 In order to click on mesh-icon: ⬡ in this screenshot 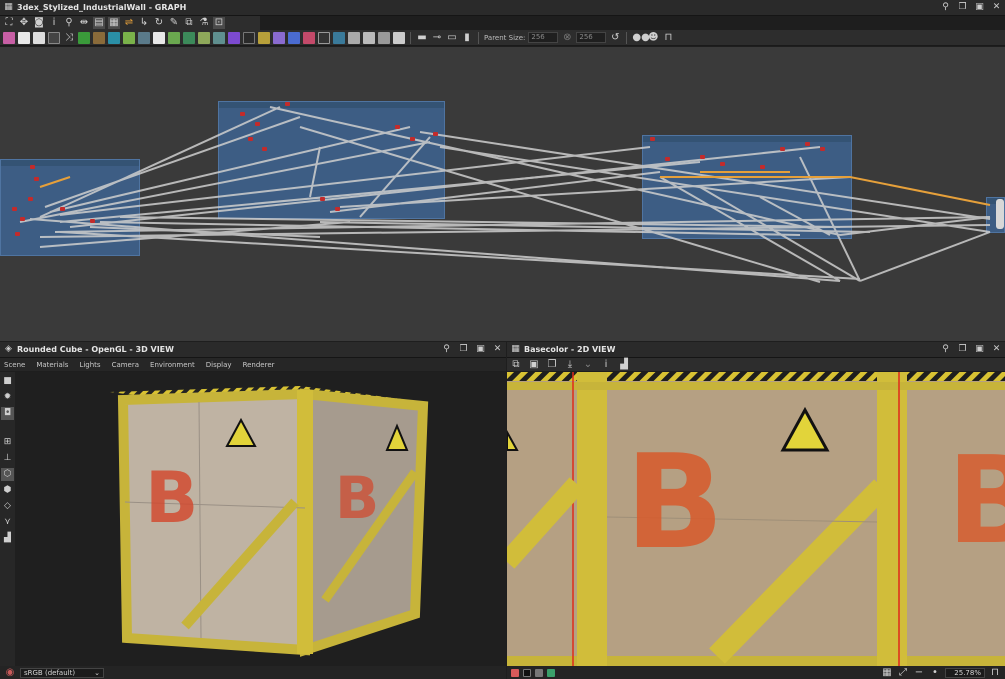, I will do `click(7, 474)`.